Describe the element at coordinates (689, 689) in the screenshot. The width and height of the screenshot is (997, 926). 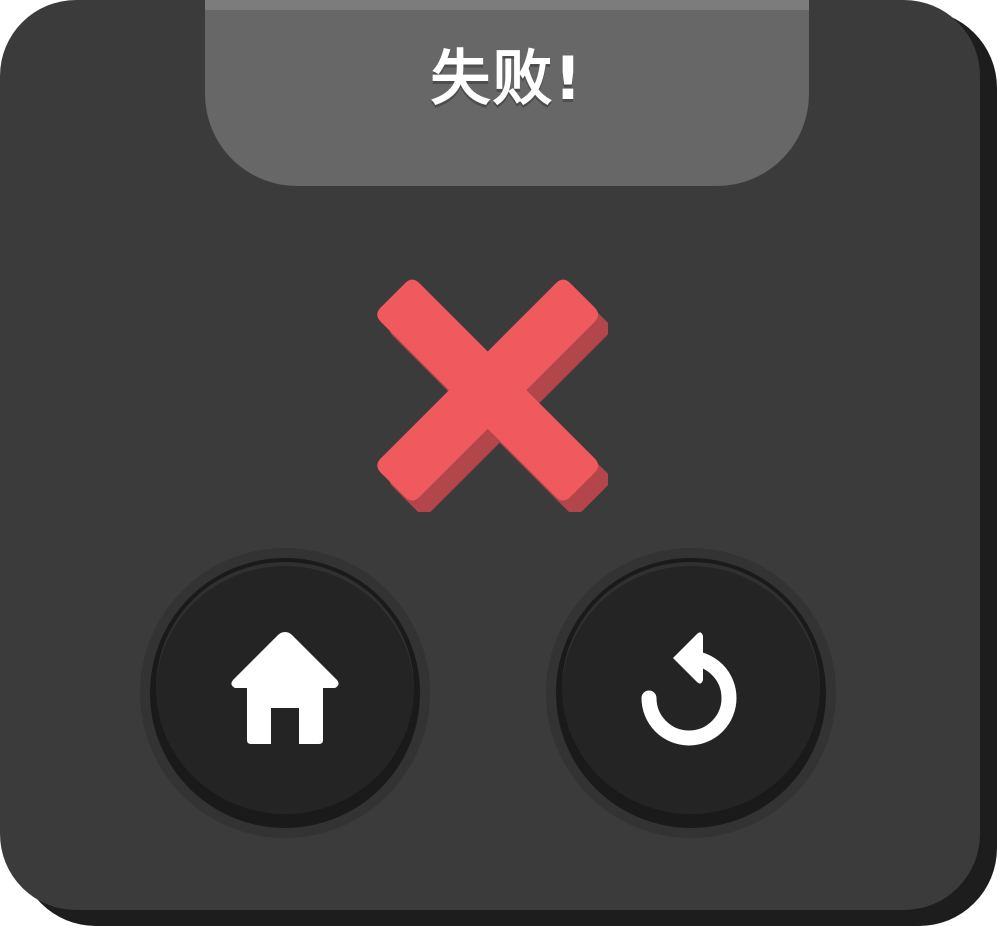
I see `retry-icon` at that location.